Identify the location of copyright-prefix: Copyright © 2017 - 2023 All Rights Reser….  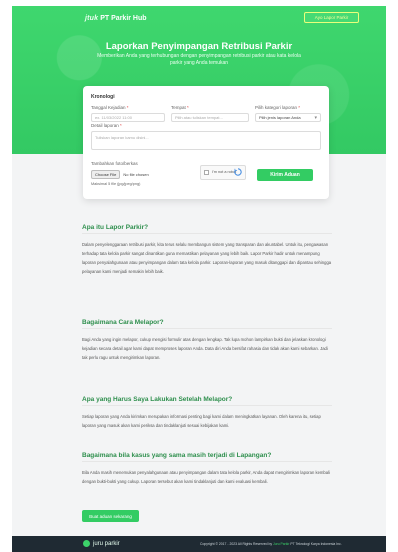
(236, 544).